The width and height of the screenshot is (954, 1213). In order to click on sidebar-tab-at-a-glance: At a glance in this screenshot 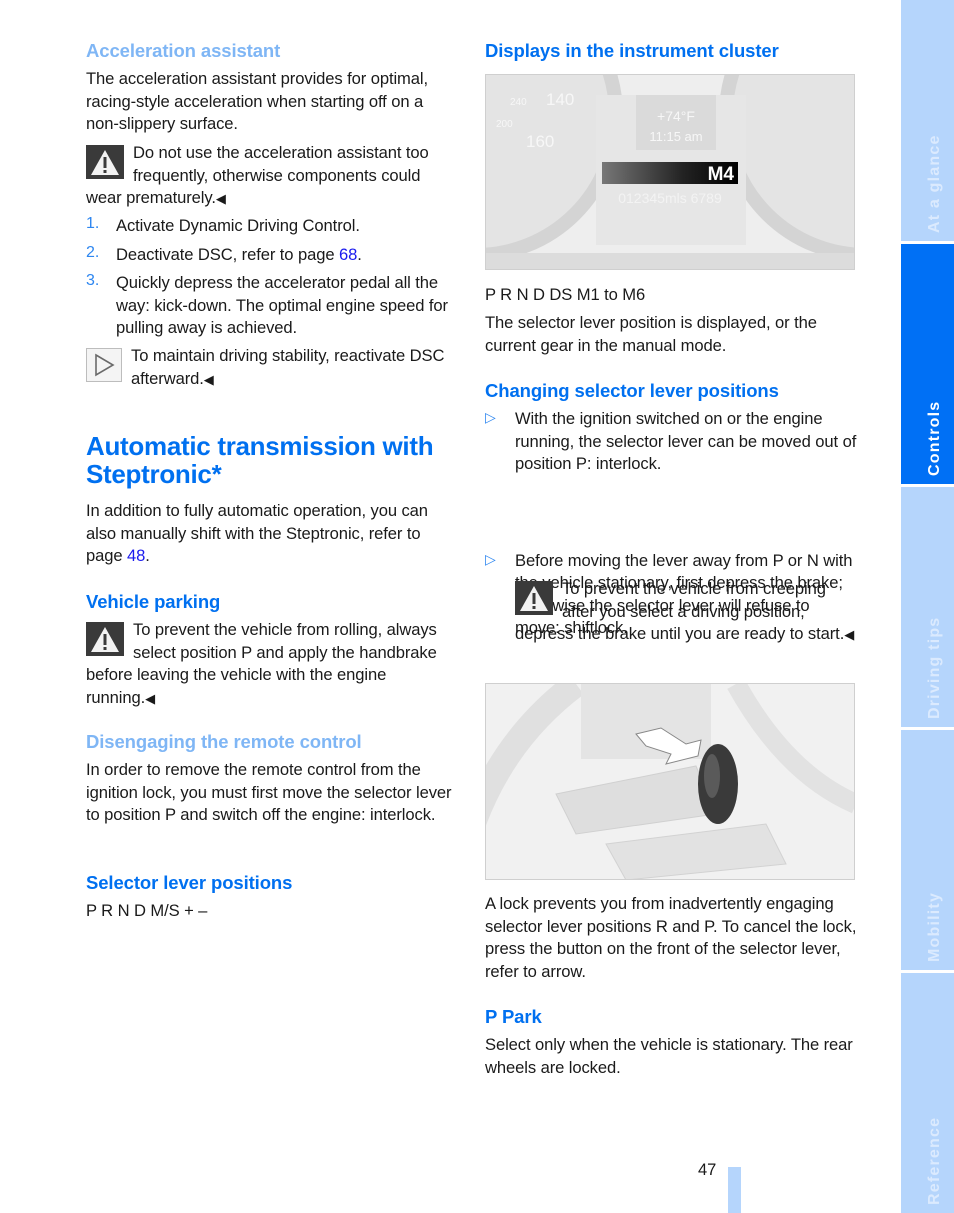, I will do `click(927, 120)`.